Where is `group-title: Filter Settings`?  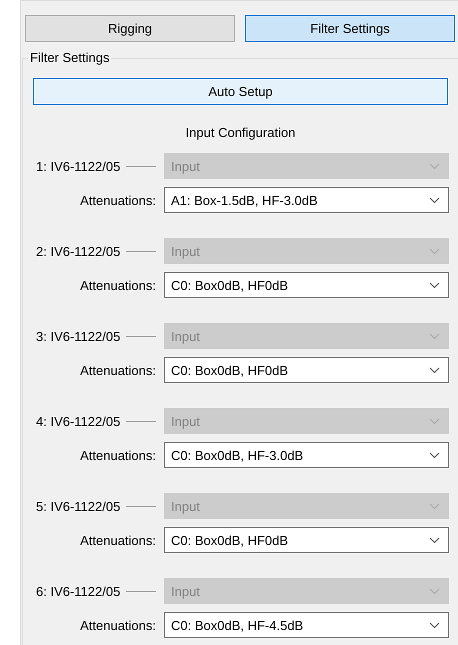
group-title: Filter Settings is located at coordinates (70, 58).